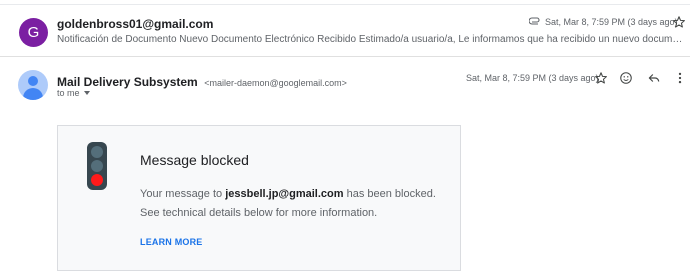  I want to click on more-icon, so click(680, 78).